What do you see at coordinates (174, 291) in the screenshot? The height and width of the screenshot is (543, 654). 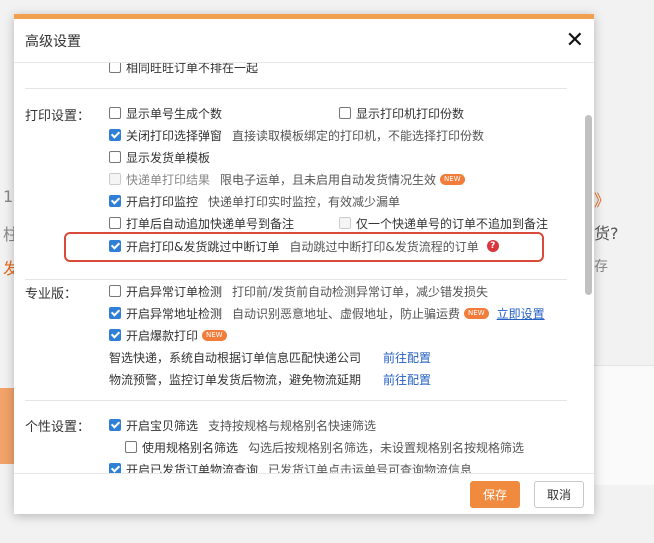 I see `option-label: 开启异常订单检测` at bounding box center [174, 291].